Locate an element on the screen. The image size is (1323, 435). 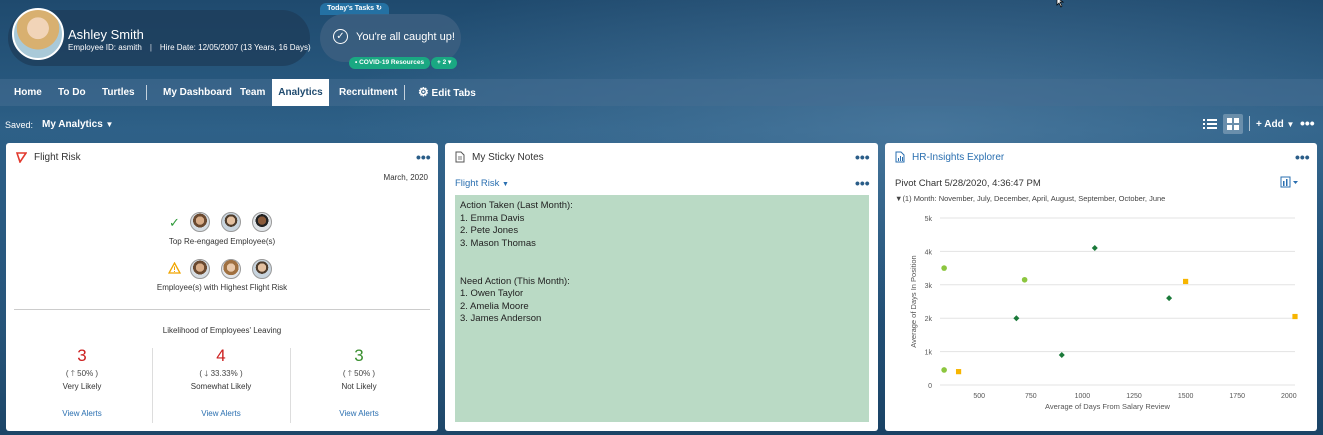
mouse-cursor-icon is located at coordinates (1060, 4).